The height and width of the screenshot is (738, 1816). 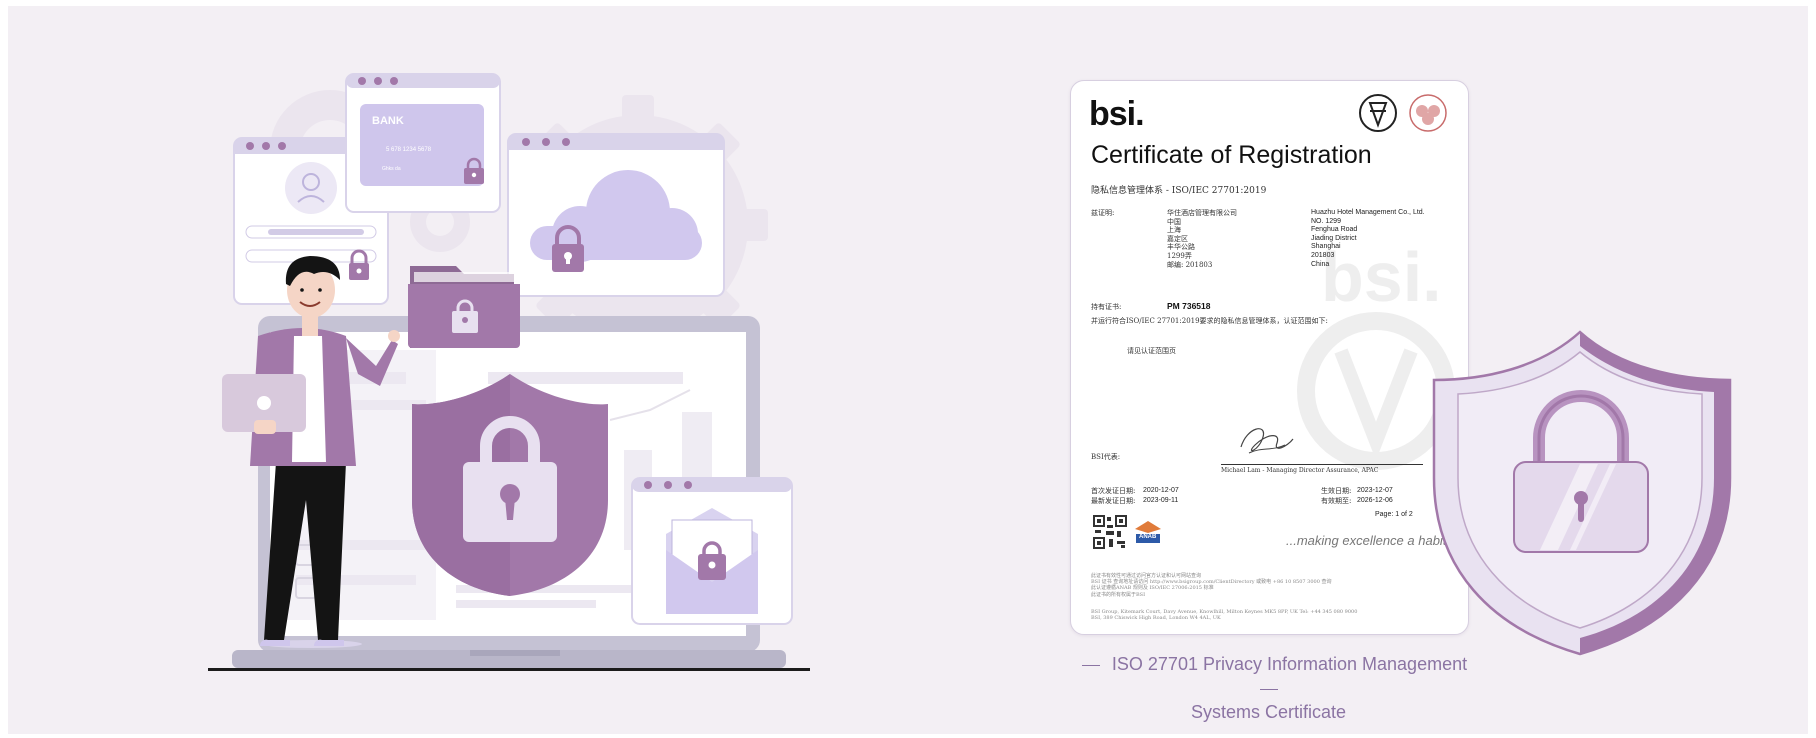 What do you see at coordinates (1106, 307) in the screenshot?
I see `holder-label: 持有证书:` at bounding box center [1106, 307].